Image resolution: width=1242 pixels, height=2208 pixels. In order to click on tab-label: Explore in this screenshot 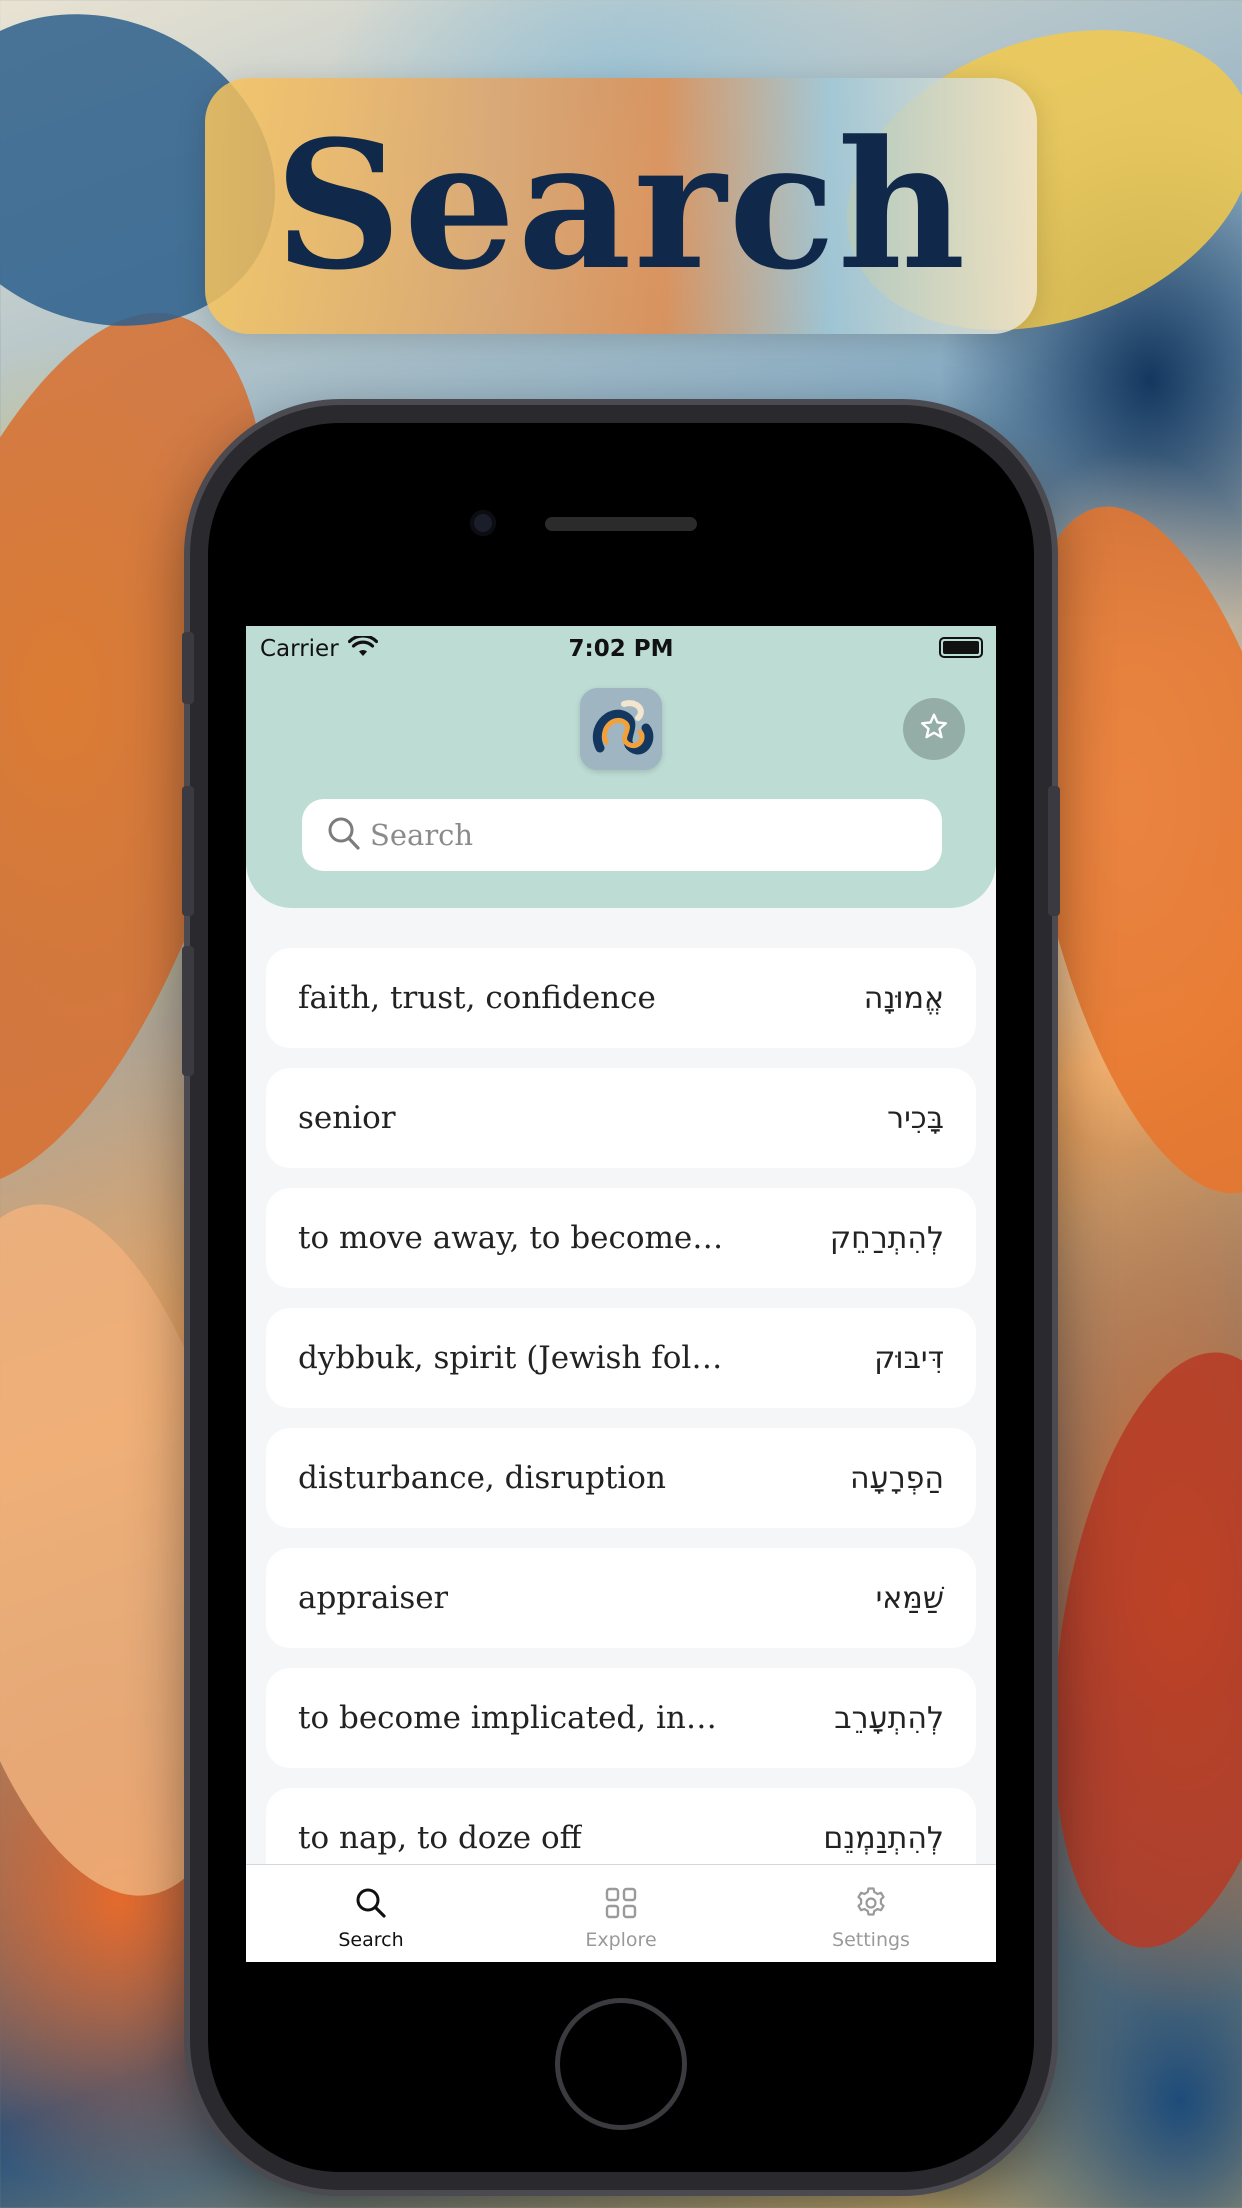, I will do `click(621, 1940)`.